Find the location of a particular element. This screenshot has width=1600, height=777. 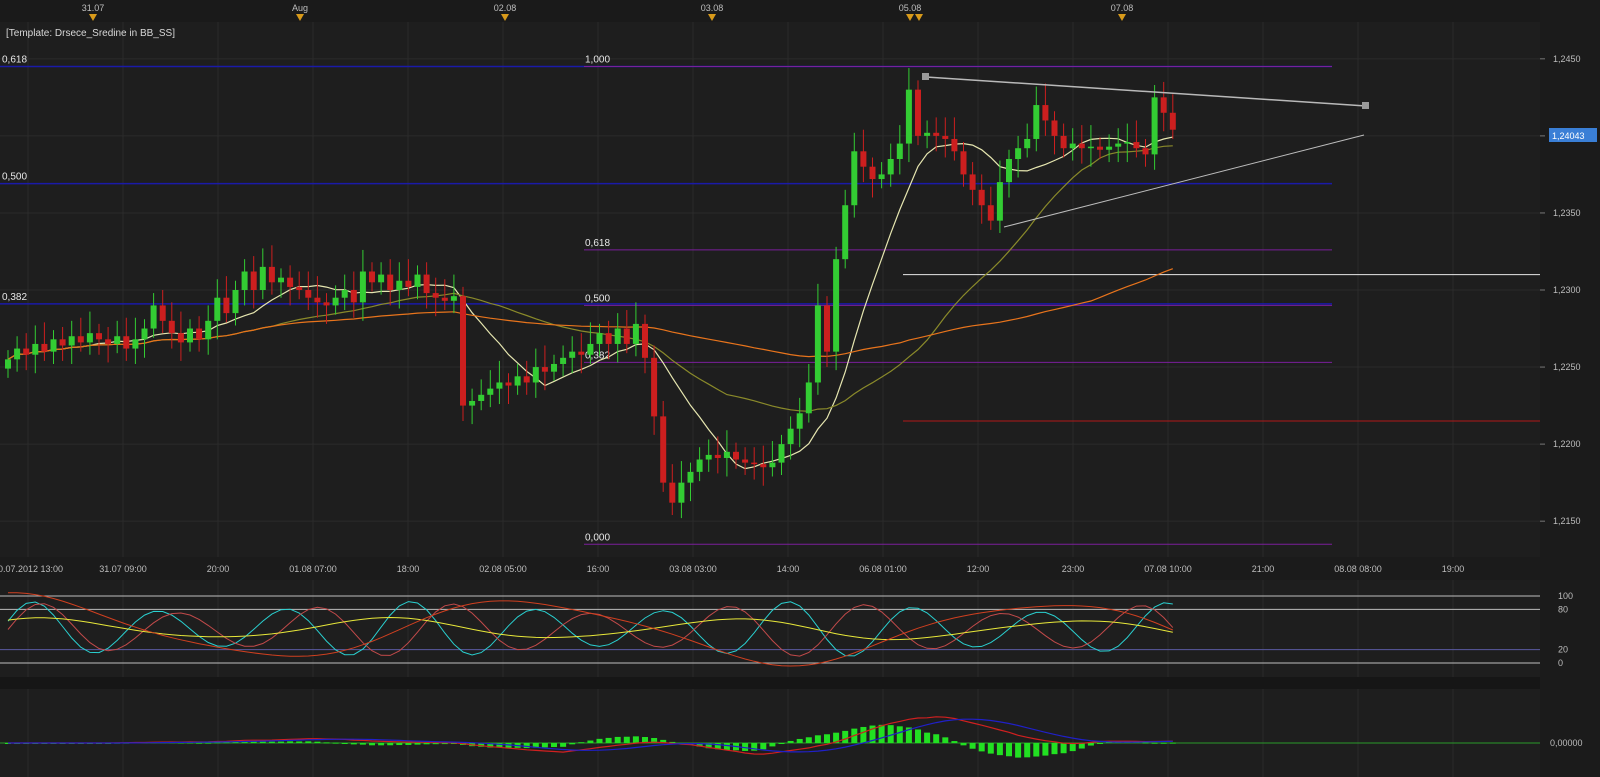

trendline-handle-left is located at coordinates (925, 76).